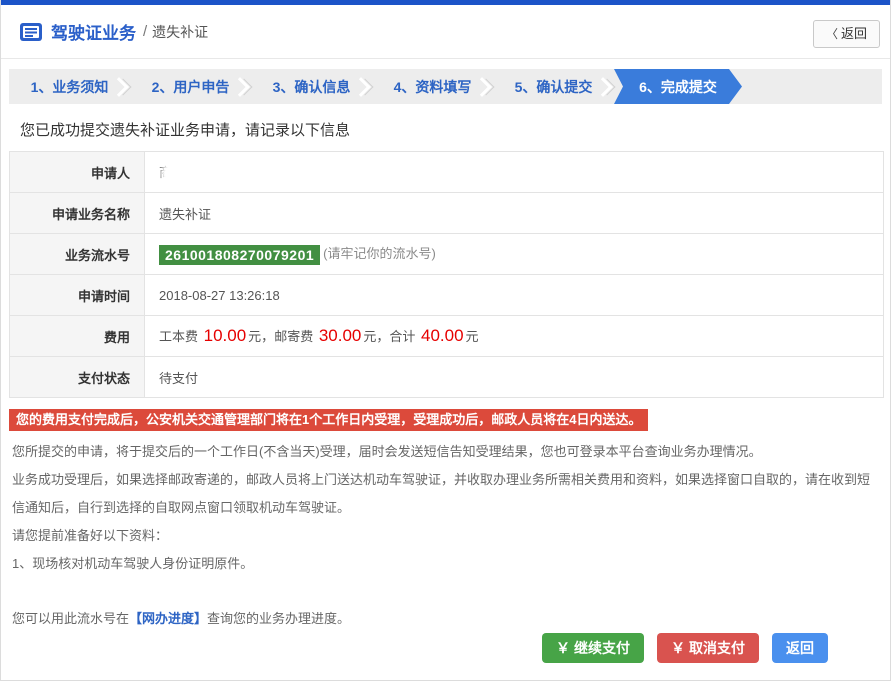 The width and height of the screenshot is (891, 681). I want to click on row-label: 费用, so click(77, 336).